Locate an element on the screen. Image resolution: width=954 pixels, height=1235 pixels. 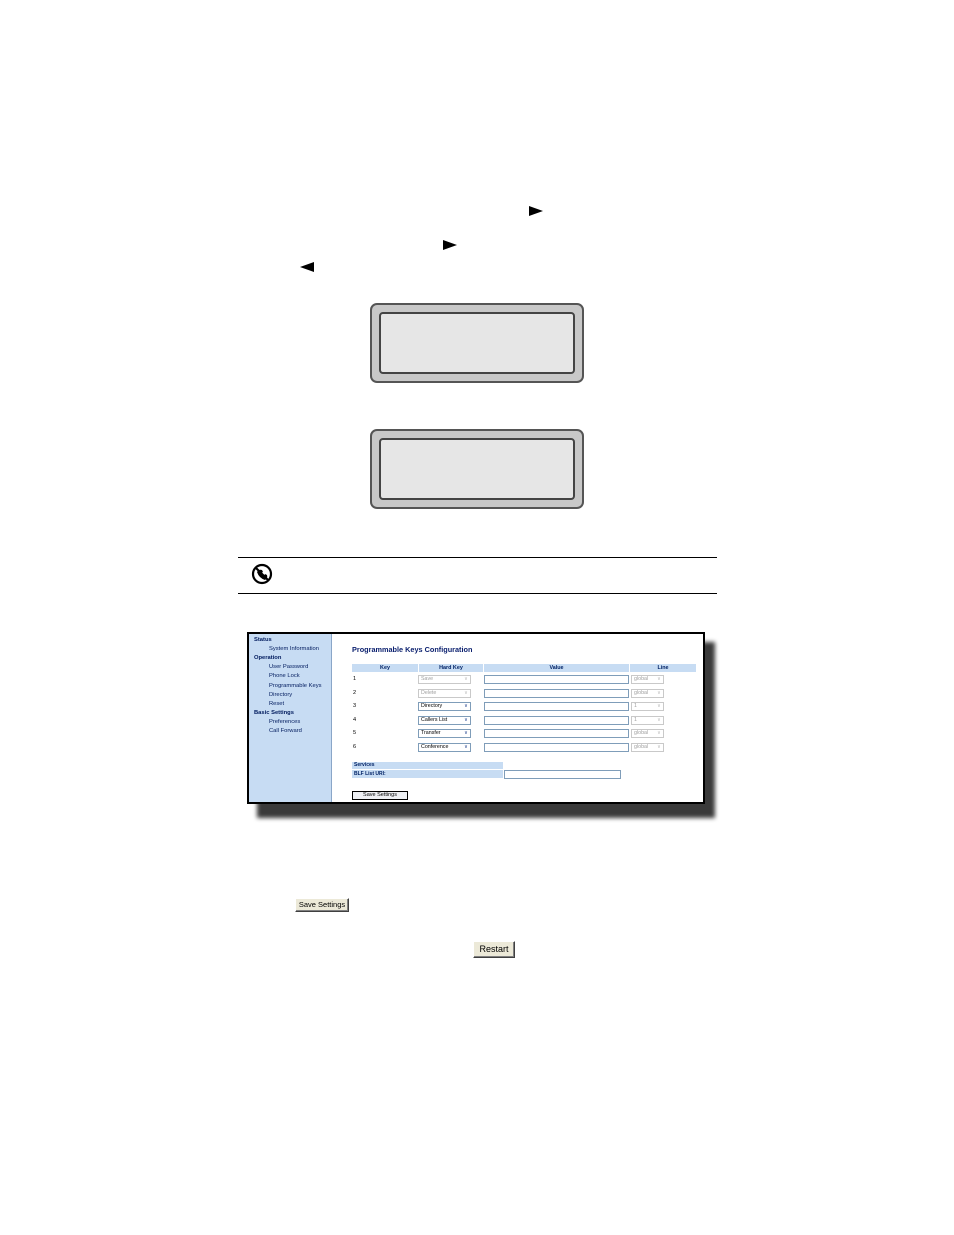
hard-key-value: Transfer is located at coordinates (431, 733).